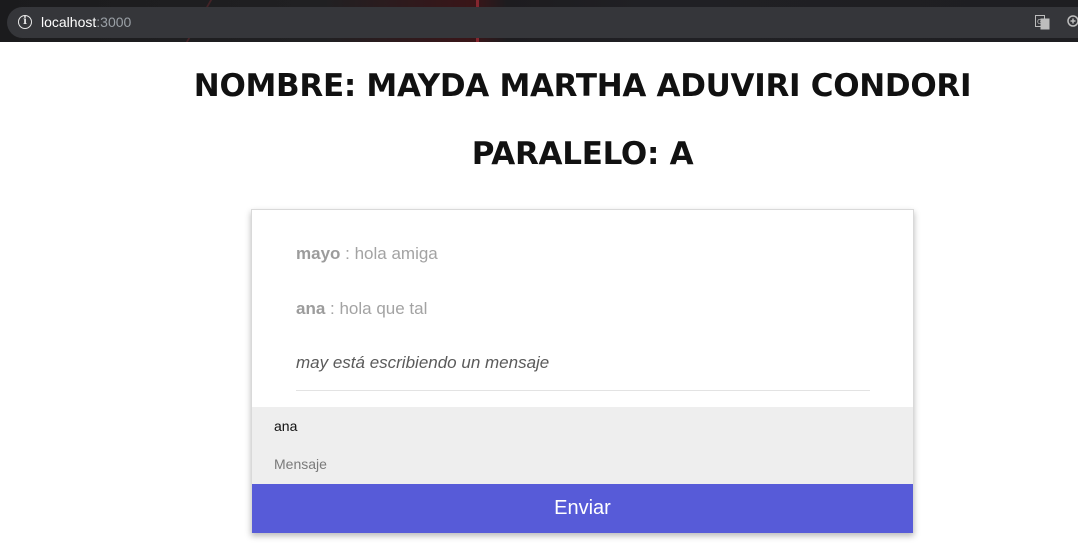  I want to click on url-text: localhost:3000, so click(86, 22).